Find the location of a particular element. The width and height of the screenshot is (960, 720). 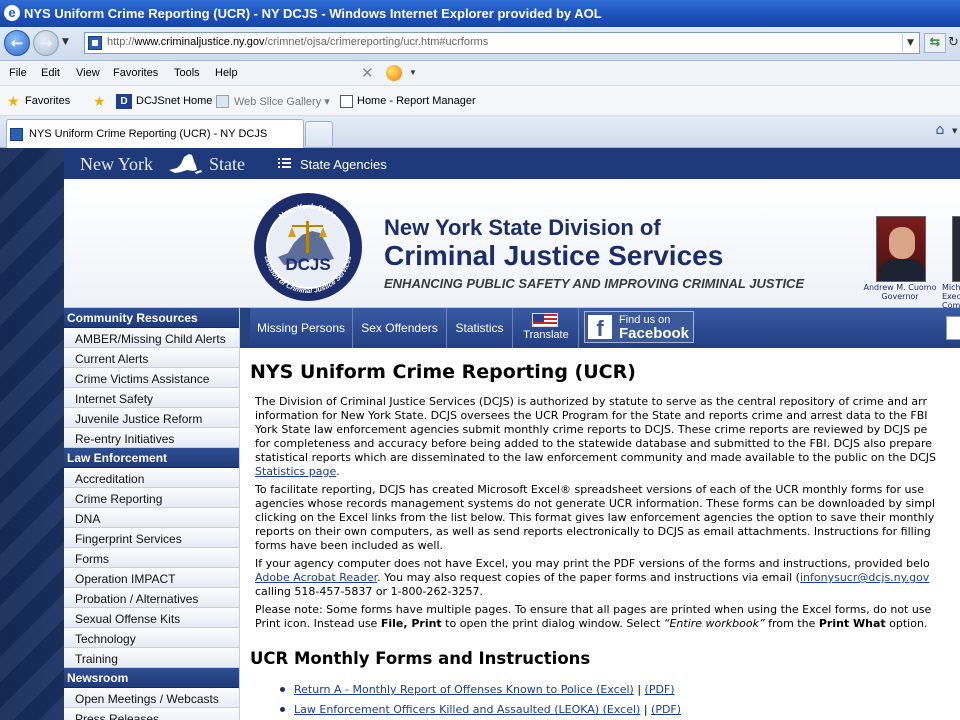

facebook-button: f Find us on Facebook is located at coordinates (639, 327).